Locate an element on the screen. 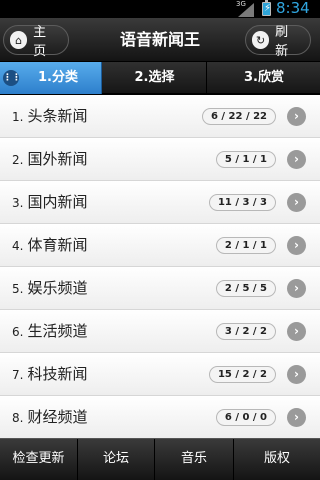 Image resolution: width=320 pixels, height=480 pixels. count-badge: 11 / 3 / 3 is located at coordinates (242, 202).